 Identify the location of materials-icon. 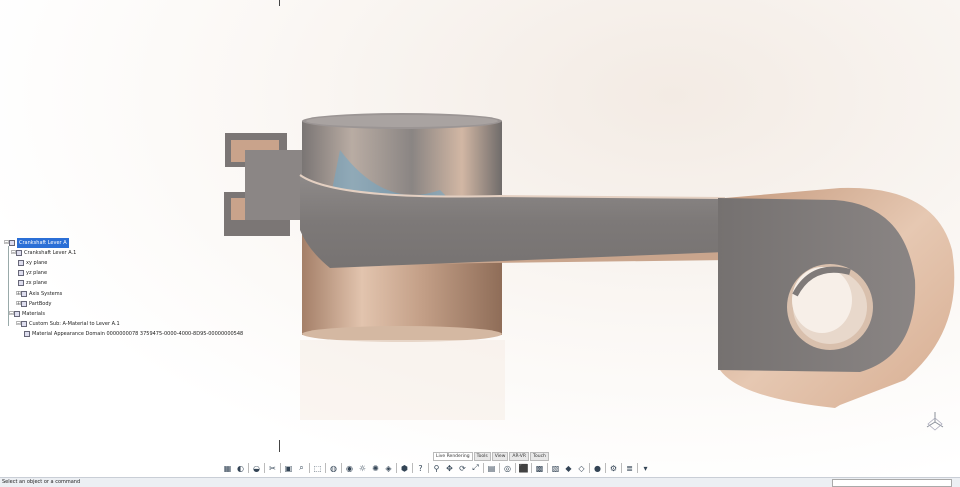
(17, 314).